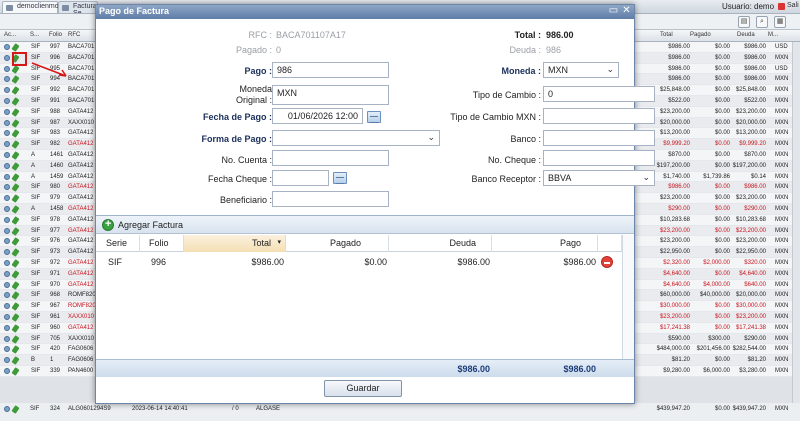  What do you see at coordinates (337, 243) in the screenshot?
I see `inv-col-pagado: Pagado` at bounding box center [337, 243].